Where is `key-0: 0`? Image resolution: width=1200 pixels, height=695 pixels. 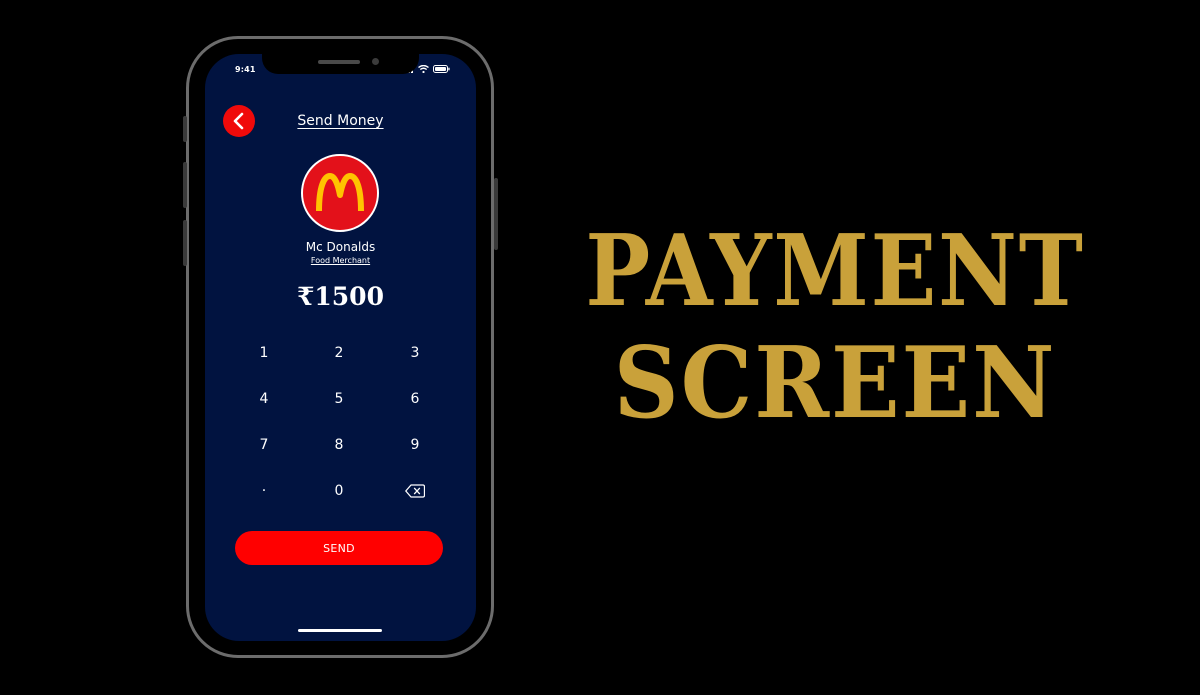
key-0: 0 is located at coordinates (339, 491).